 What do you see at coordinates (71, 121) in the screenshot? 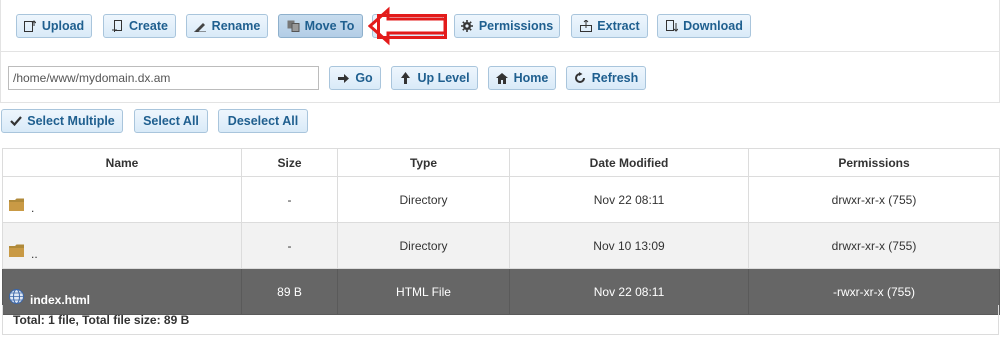
I see `select-multiple-label: Select Multiple` at bounding box center [71, 121].